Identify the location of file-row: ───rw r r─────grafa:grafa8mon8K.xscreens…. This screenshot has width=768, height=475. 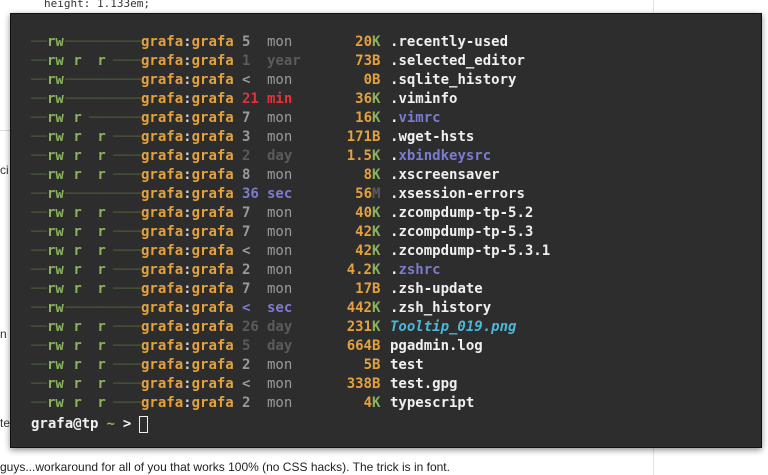
(340, 175).